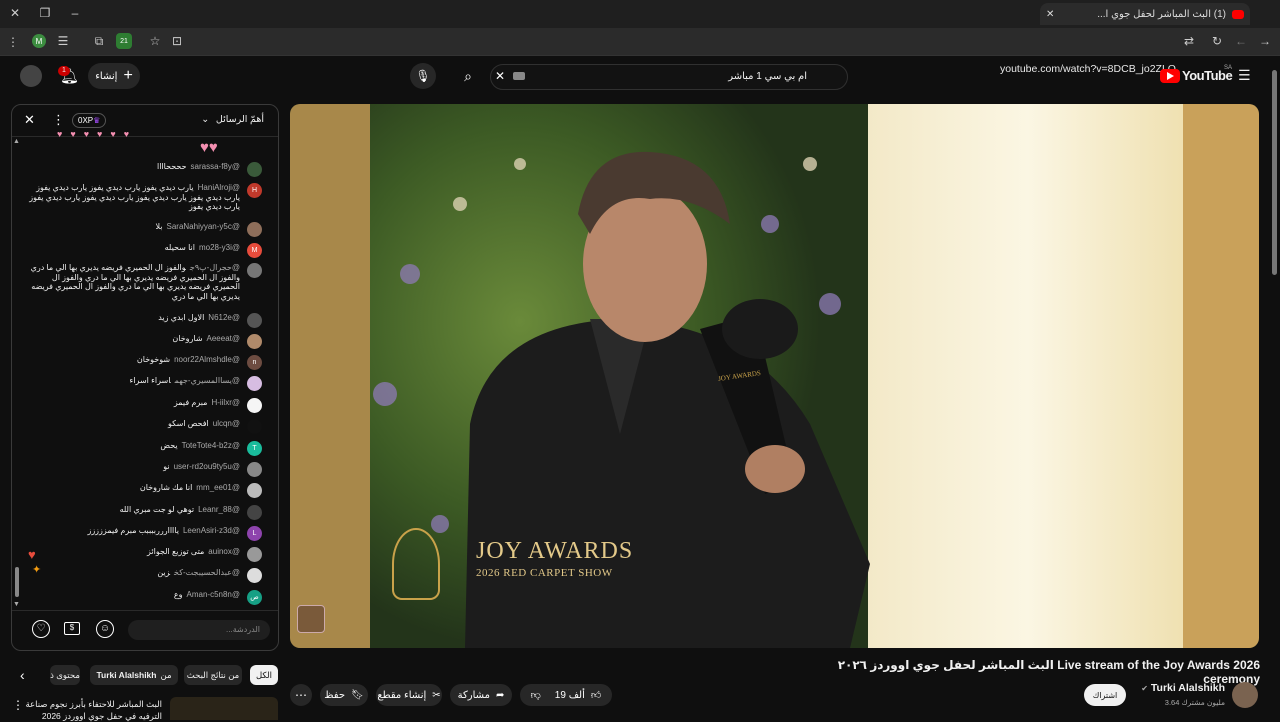 This screenshot has width=1280, height=722. I want to click on like-icon: 👍︎, so click(596, 695).